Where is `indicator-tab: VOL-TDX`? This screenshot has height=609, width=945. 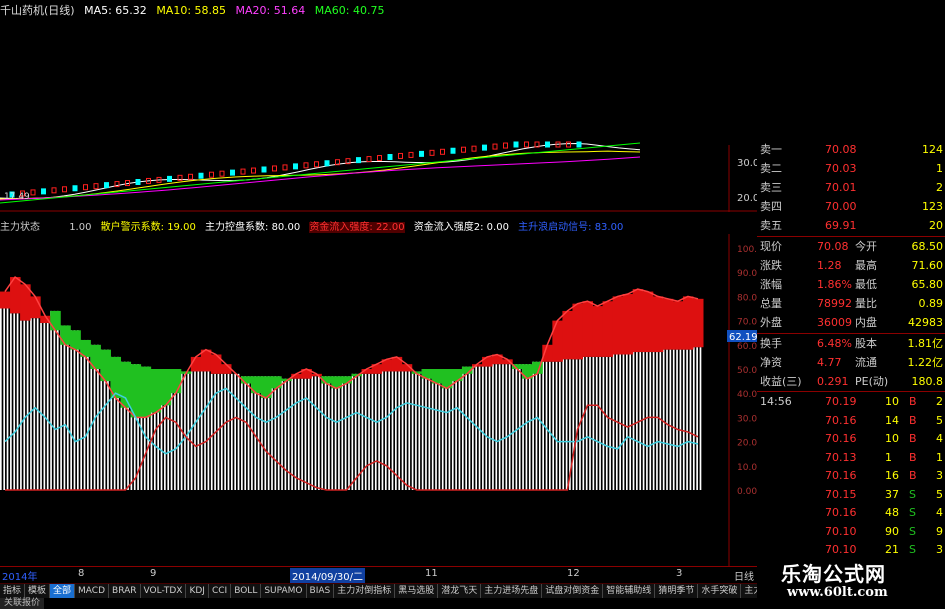 indicator-tab: VOL-TDX is located at coordinates (164, 591).